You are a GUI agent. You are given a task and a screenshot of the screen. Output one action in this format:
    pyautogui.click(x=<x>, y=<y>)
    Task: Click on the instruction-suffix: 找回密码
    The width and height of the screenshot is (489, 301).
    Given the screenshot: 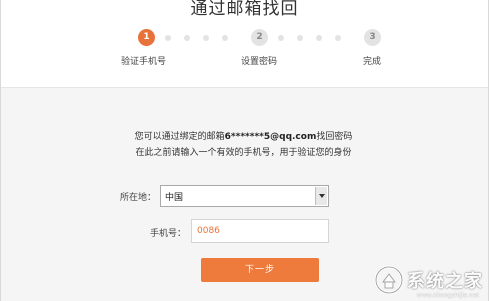 What is the action you would take?
    pyautogui.click(x=334, y=137)
    